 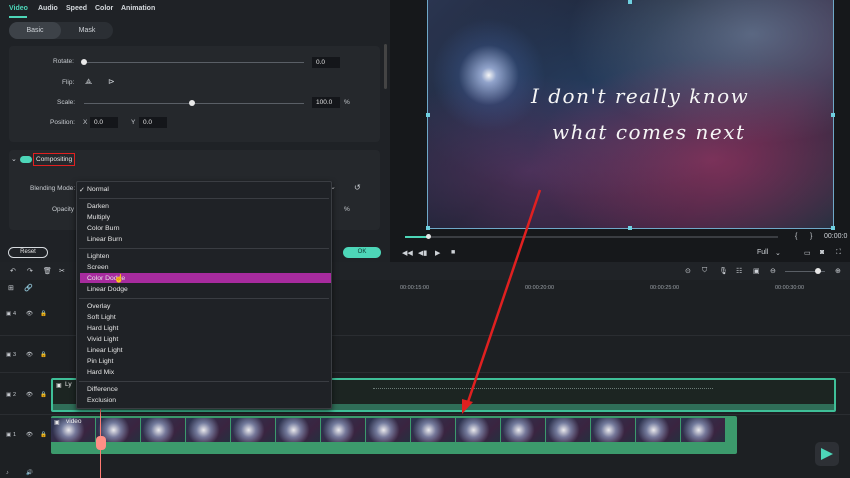 I want to click on clip-type-icon: ▣, so click(x=57, y=423).